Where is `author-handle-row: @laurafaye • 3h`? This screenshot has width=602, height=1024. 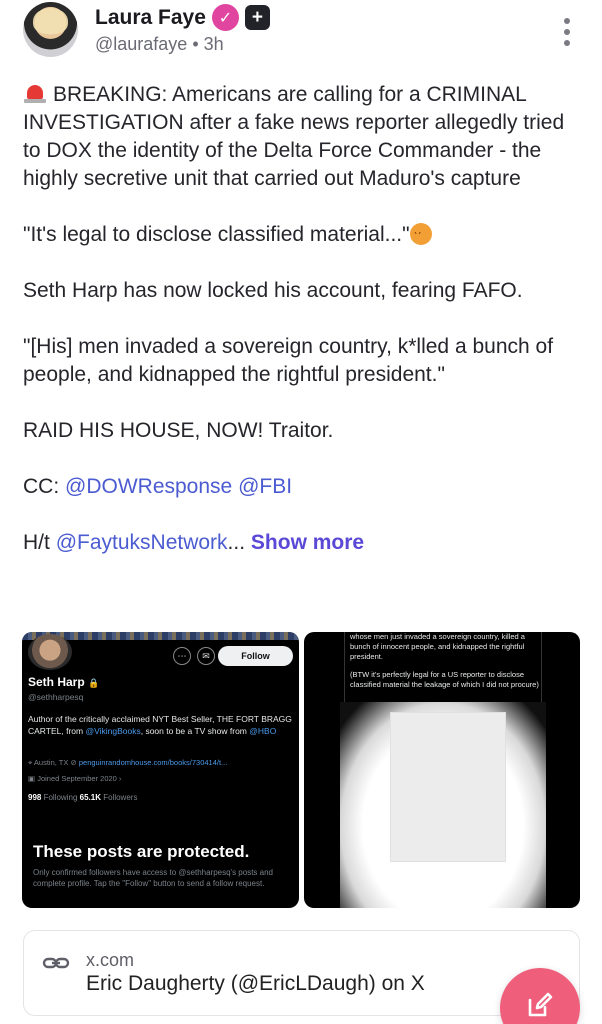 author-handle-row: @laurafaye • 3h is located at coordinates (159, 44).